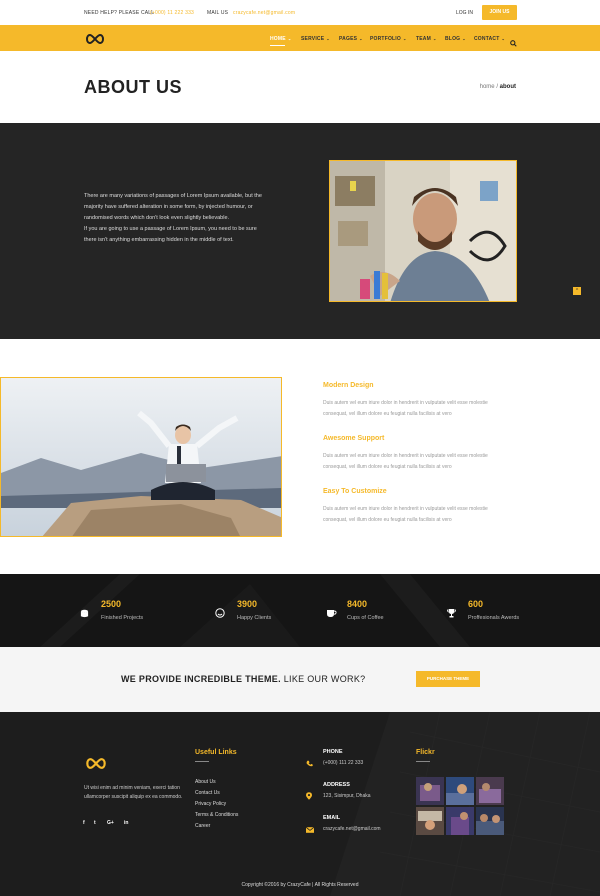 Image resolution: width=600 pixels, height=896 pixels. What do you see at coordinates (343, 763) in the screenshot?
I see `contact-value: (+000) 111 22 333` at bounding box center [343, 763].